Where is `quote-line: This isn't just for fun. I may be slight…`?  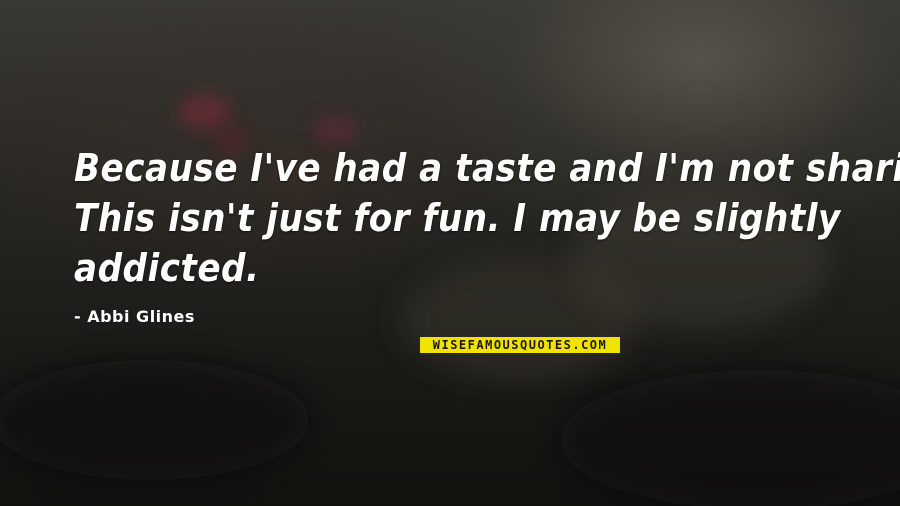 quote-line: This isn't just for fun. I may be slight… is located at coordinates (457, 218).